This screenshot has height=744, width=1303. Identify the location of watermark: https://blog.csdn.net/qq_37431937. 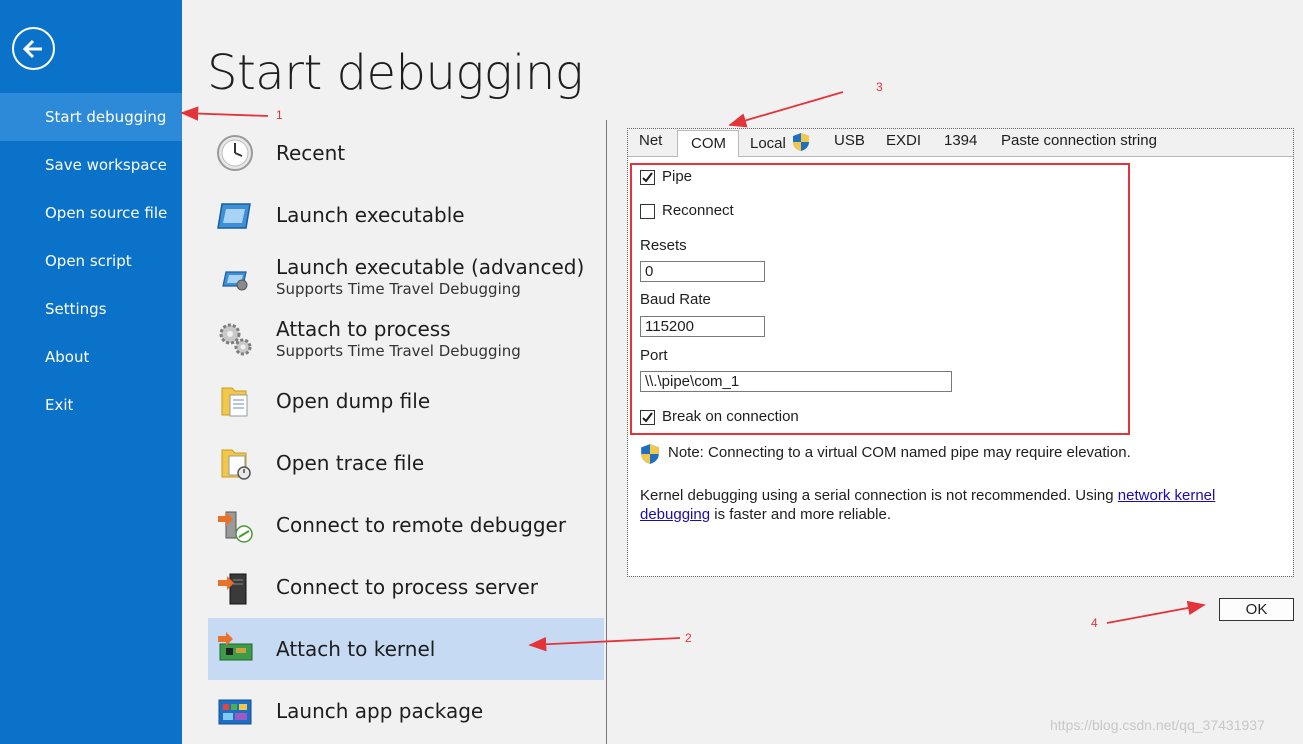
(1157, 725).